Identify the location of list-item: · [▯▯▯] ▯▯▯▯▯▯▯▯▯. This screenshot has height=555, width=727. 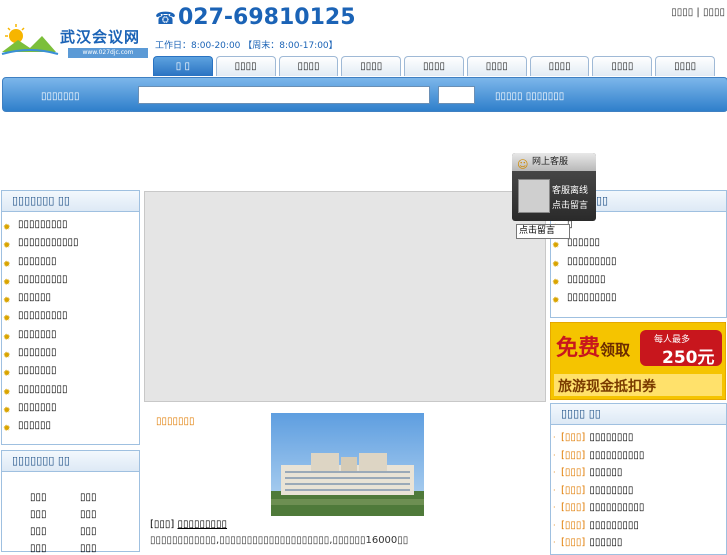
(638, 526).